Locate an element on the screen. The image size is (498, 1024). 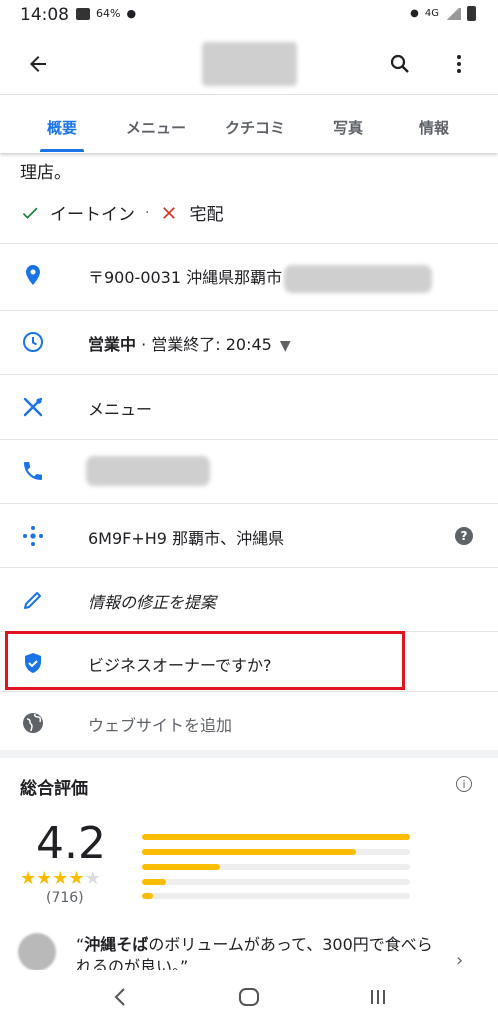
search-button is located at coordinates (400, 64).